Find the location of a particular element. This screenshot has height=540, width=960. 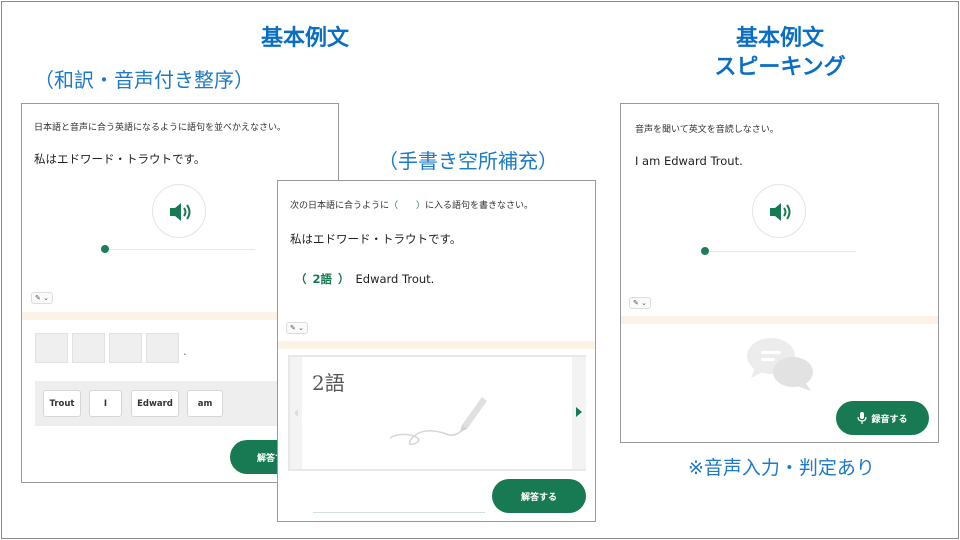

sentence-period: . is located at coordinates (185, 351).